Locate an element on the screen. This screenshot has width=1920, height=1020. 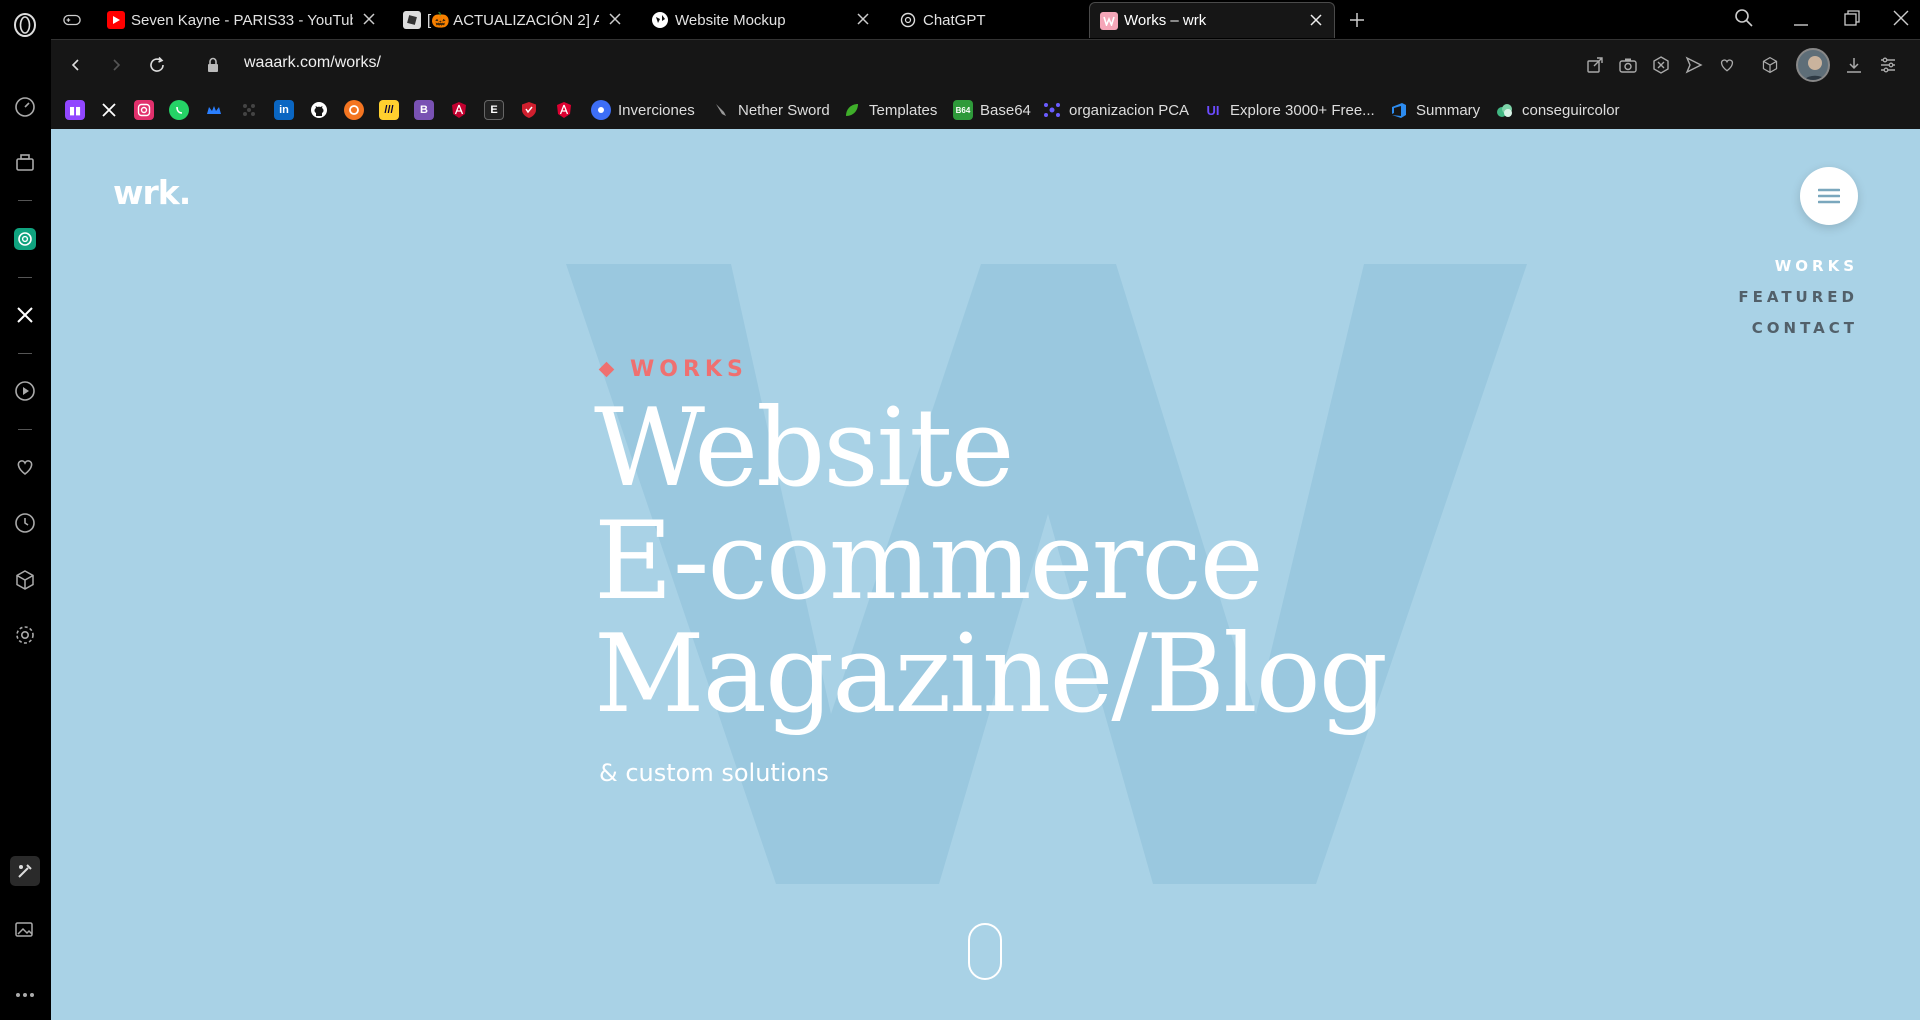
back-arrow-icon is located at coordinates (75, 65).